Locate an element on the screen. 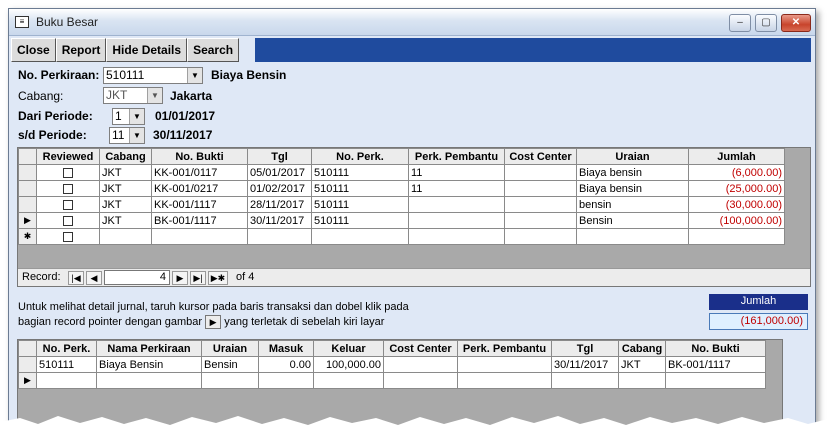 Image resolution: width=828 pixels, height=436 pixels. cell-uraian: bensin is located at coordinates (632, 204).